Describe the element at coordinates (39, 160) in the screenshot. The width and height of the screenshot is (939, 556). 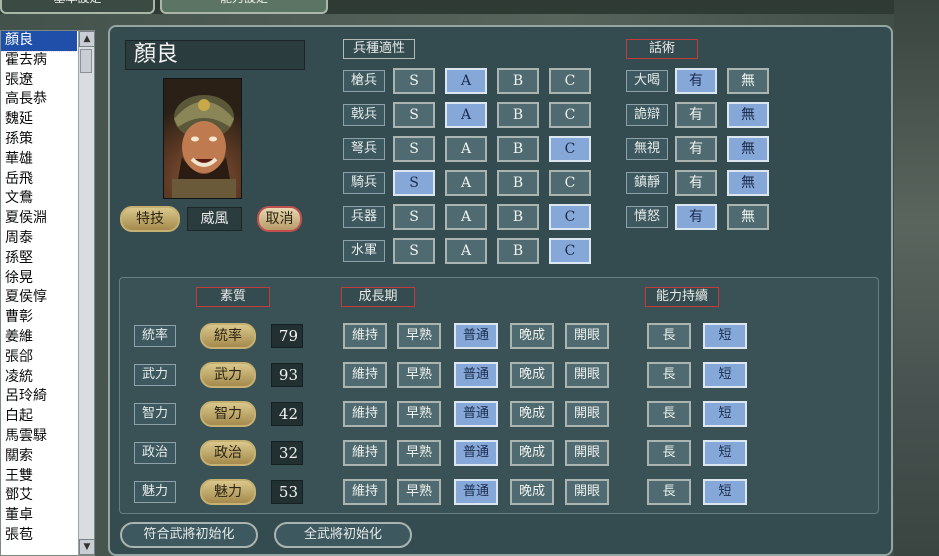
I see `sidebar-item: 華雄` at that location.